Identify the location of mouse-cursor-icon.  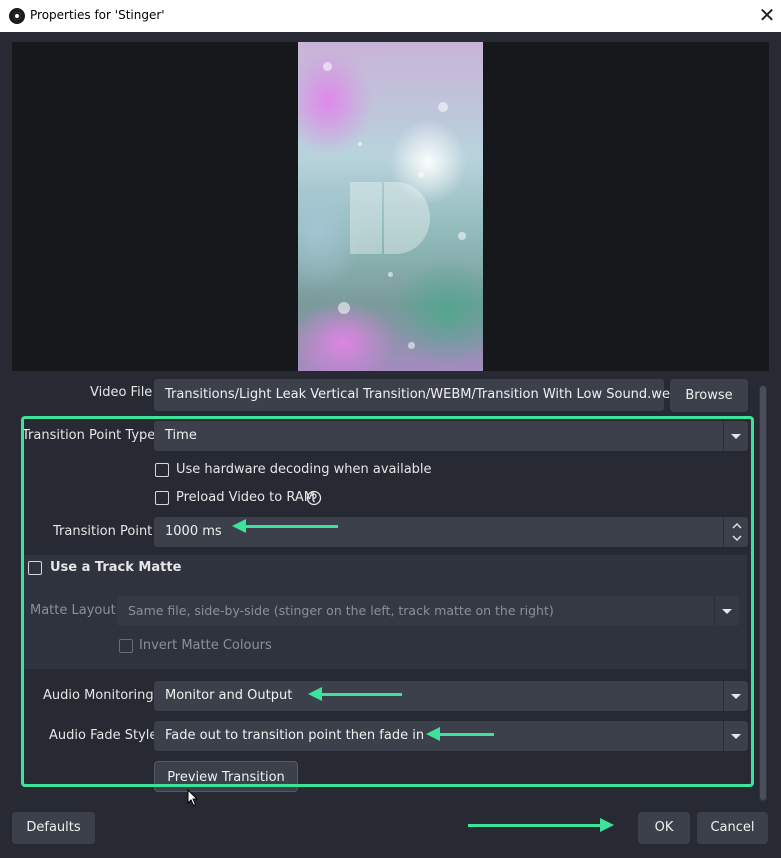
(193, 798).